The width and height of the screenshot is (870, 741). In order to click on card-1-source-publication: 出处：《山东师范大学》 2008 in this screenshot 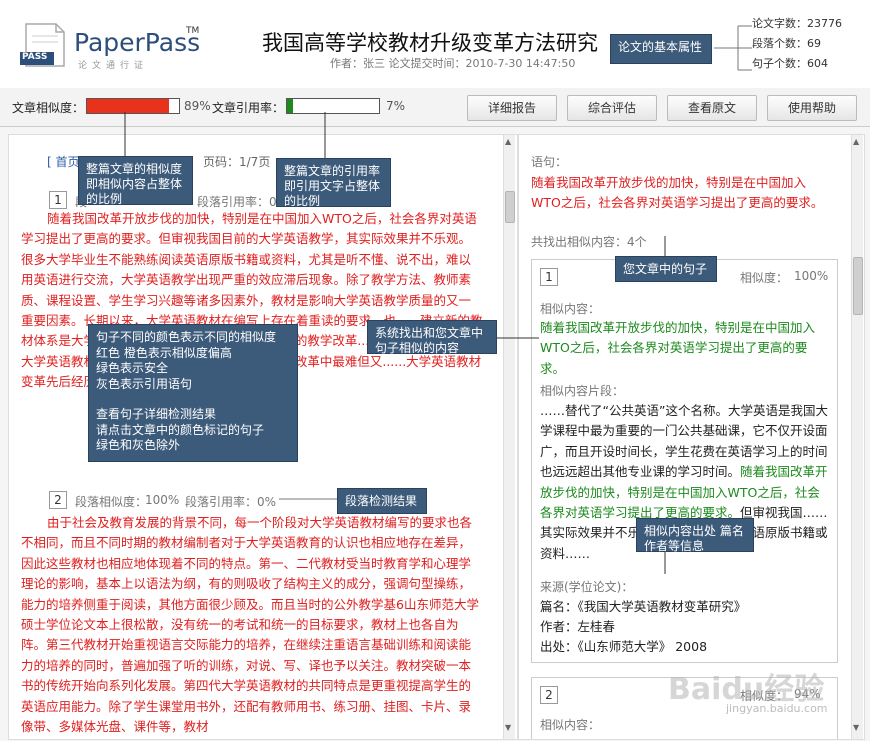, I will do `click(624, 646)`.